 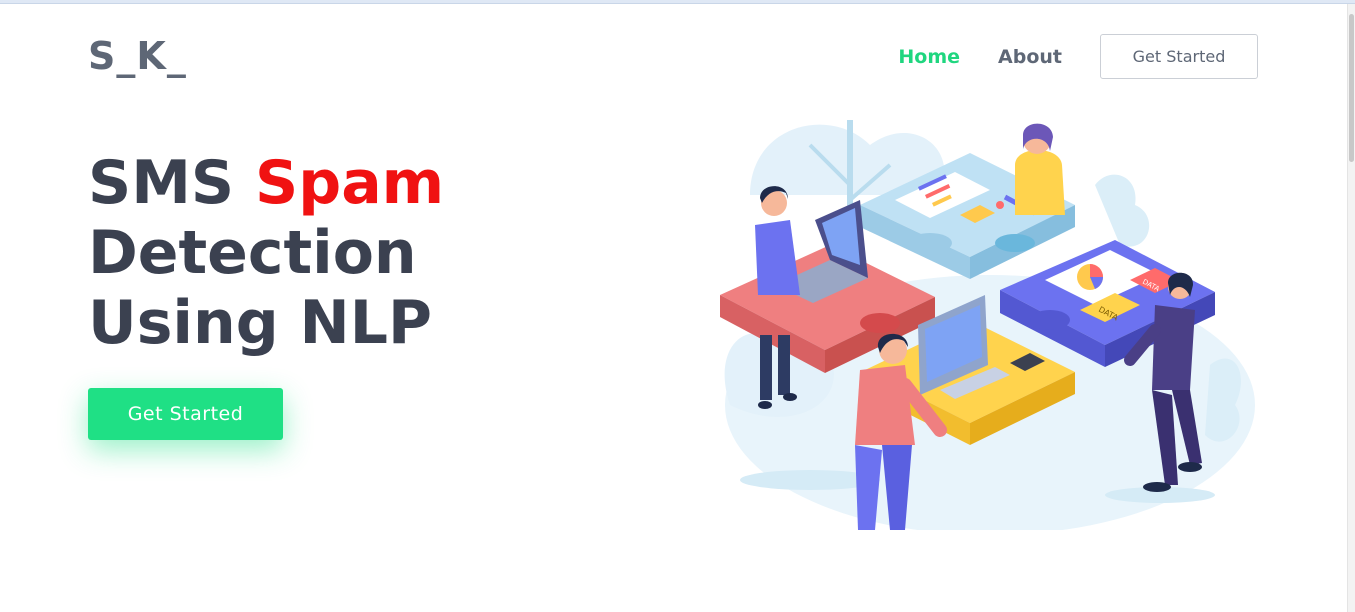 I want to click on site-logo: S_K_, so click(x=137, y=56).